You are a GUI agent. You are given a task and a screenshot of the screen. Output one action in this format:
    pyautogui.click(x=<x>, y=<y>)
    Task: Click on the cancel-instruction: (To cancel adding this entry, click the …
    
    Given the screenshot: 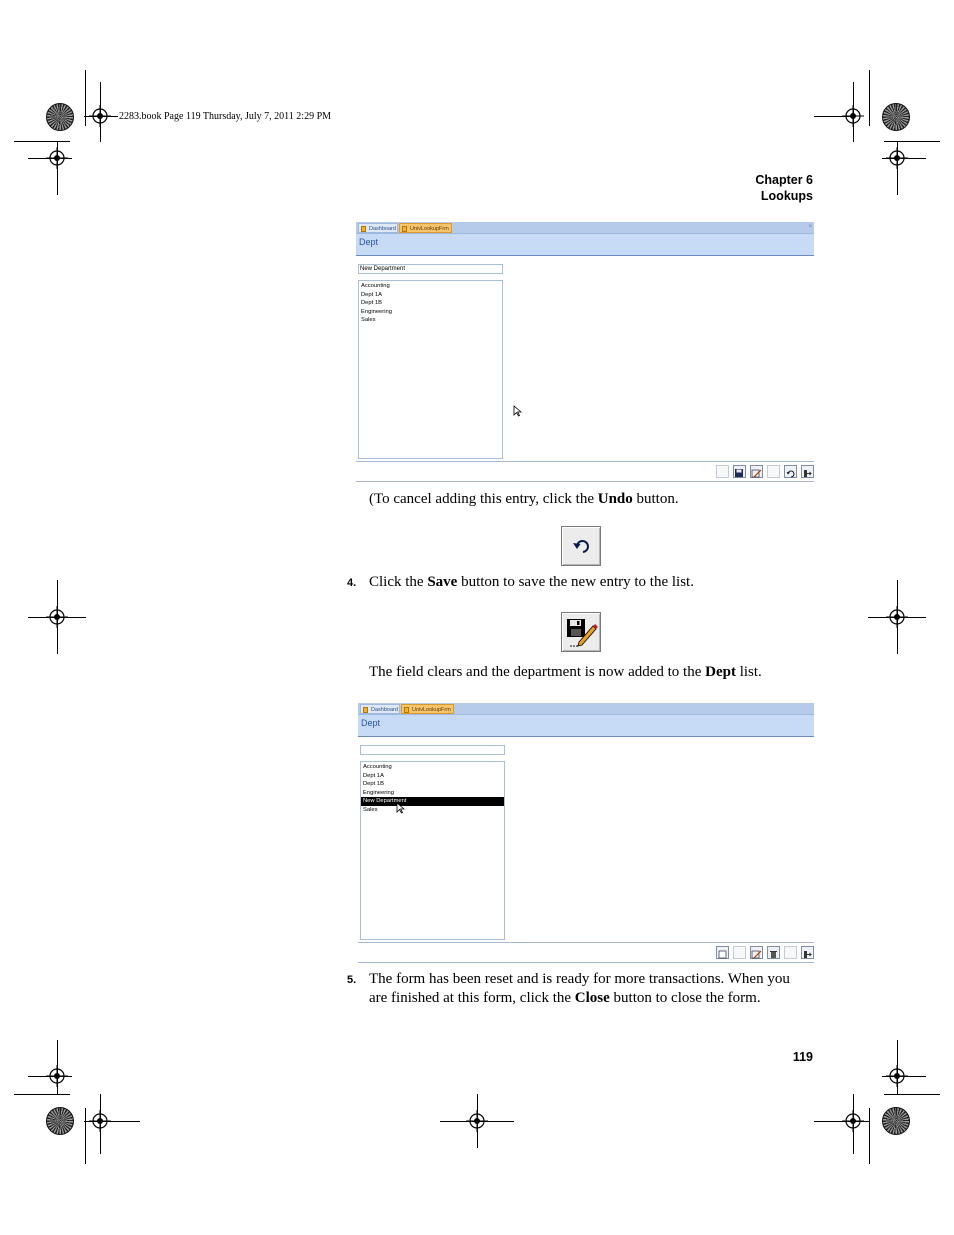 What is the action you would take?
    pyautogui.click(x=524, y=499)
    